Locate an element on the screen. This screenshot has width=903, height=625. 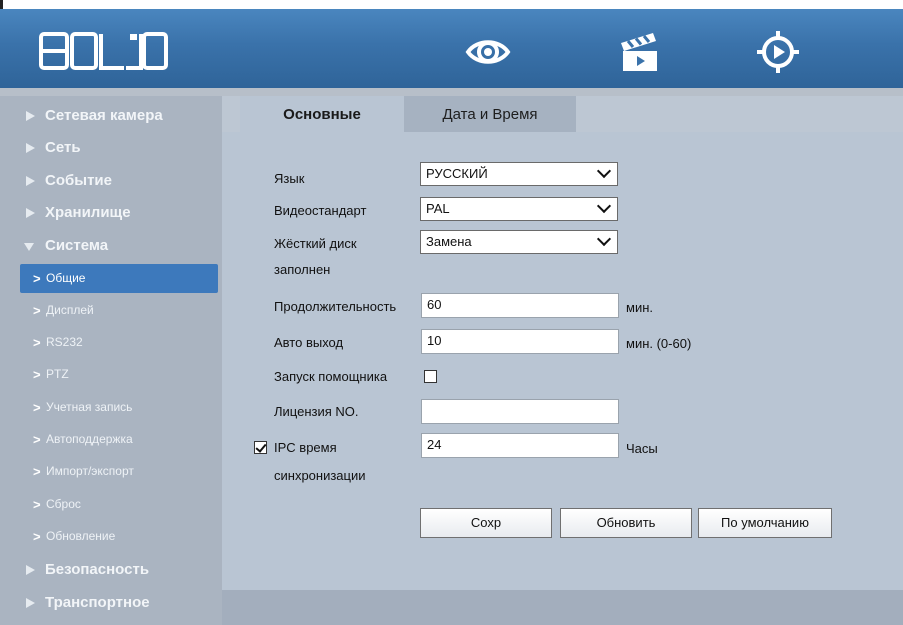
sidebar-subitem-account: > Учетная запись is located at coordinates (111, 407).